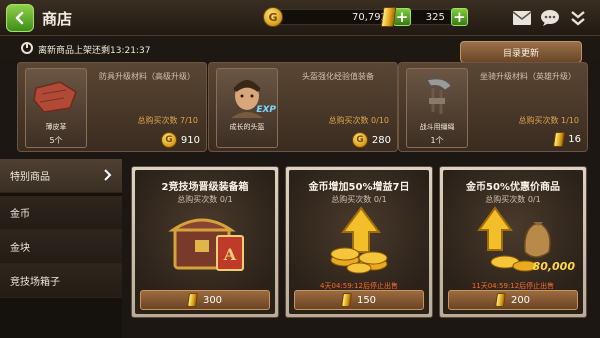 This screenshot has width=600, height=338. Describe the element at coordinates (578, 18) in the screenshot. I see `chevrons-down-icon` at that location.